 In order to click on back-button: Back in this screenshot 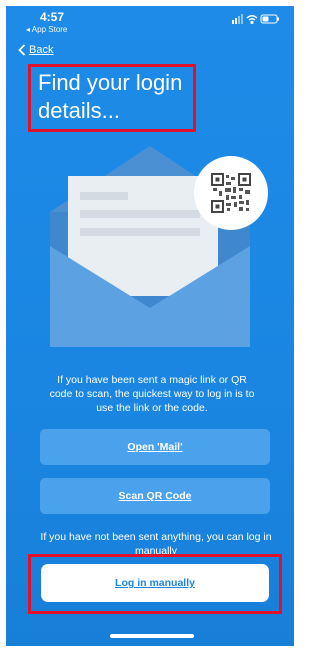, I will do `click(35, 50)`.